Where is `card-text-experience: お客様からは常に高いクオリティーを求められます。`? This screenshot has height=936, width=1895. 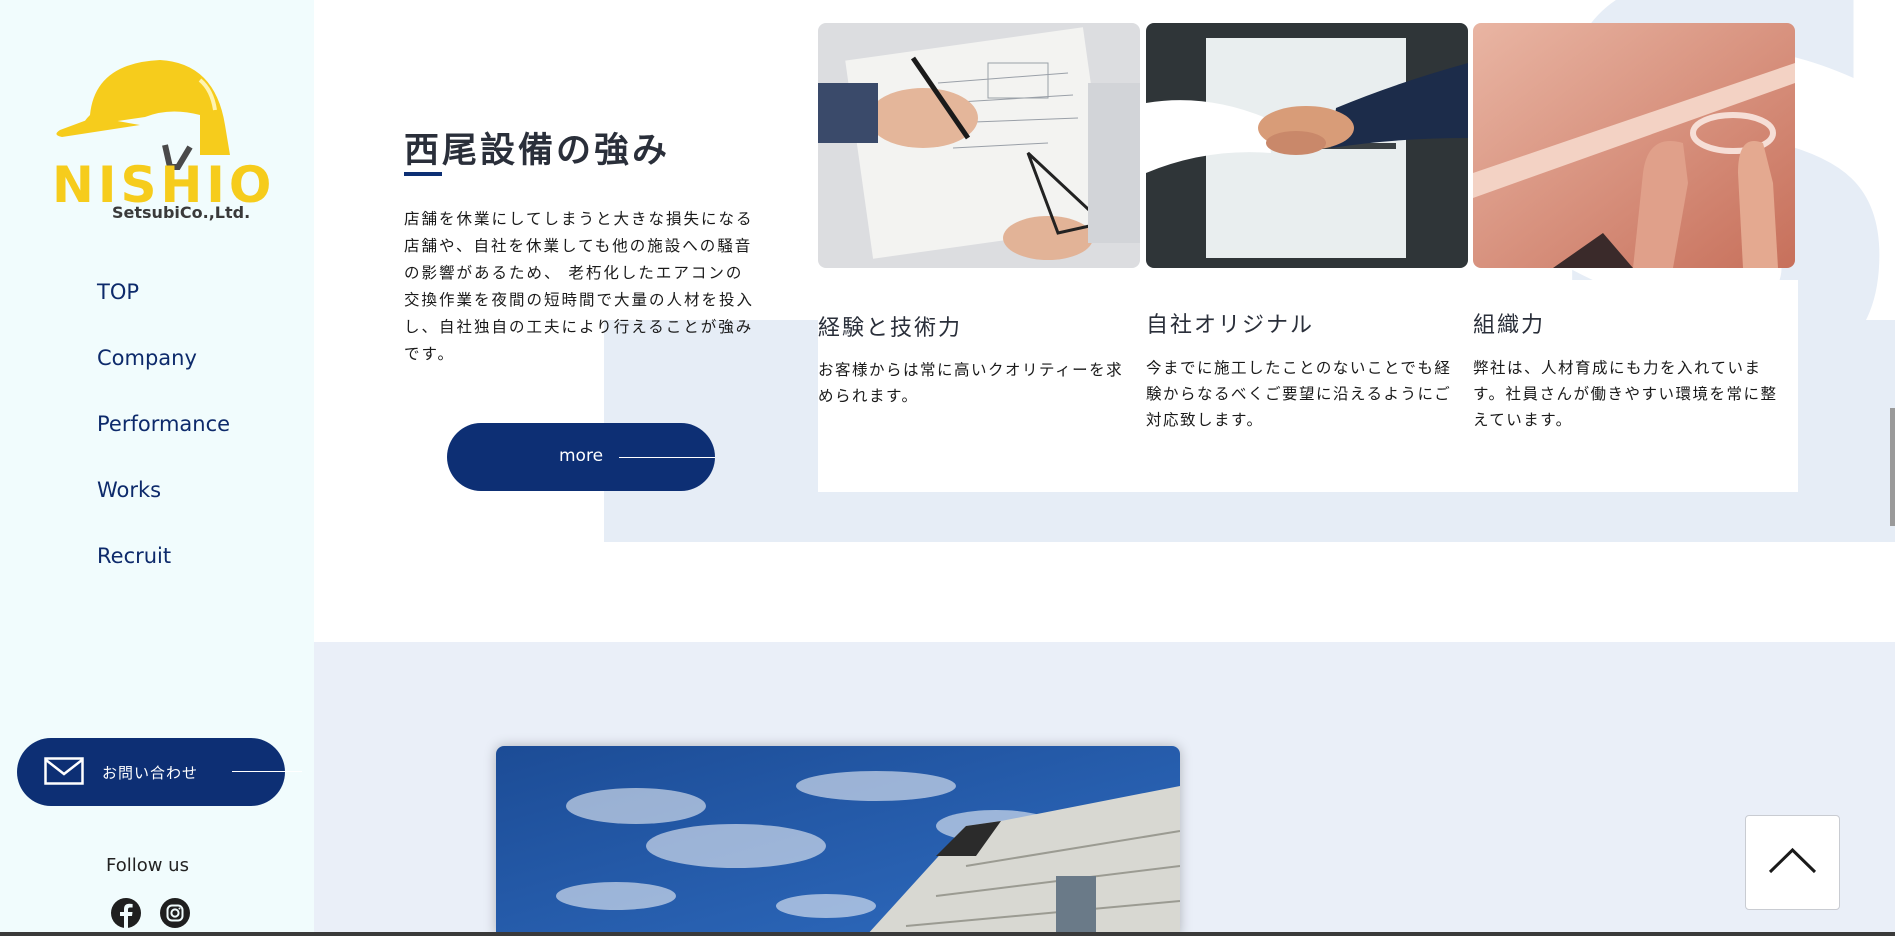 card-text-experience: お客様からは常に高いクオリティーを求められます。 is located at coordinates (971, 383).